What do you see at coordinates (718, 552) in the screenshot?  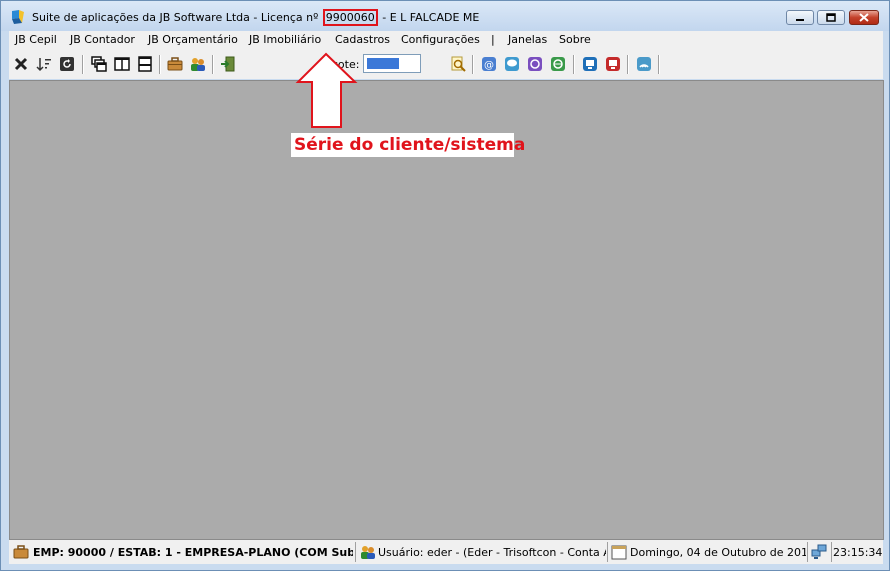 I see `status-date: Domingo, 04 de Outubro de 2015` at bounding box center [718, 552].